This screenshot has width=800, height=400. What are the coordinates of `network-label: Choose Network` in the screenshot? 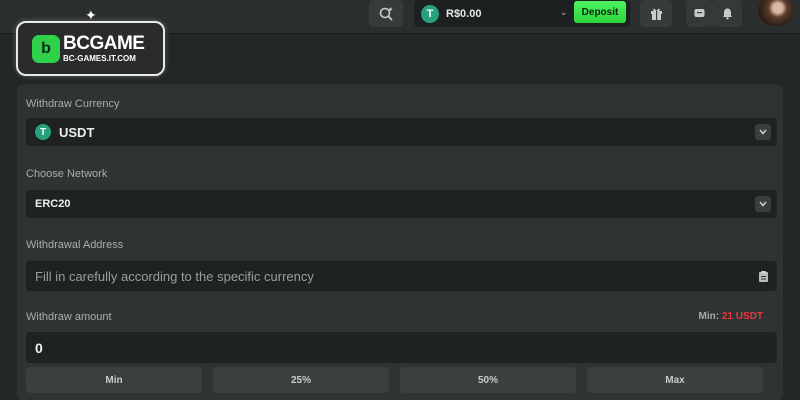 It's located at (67, 174).